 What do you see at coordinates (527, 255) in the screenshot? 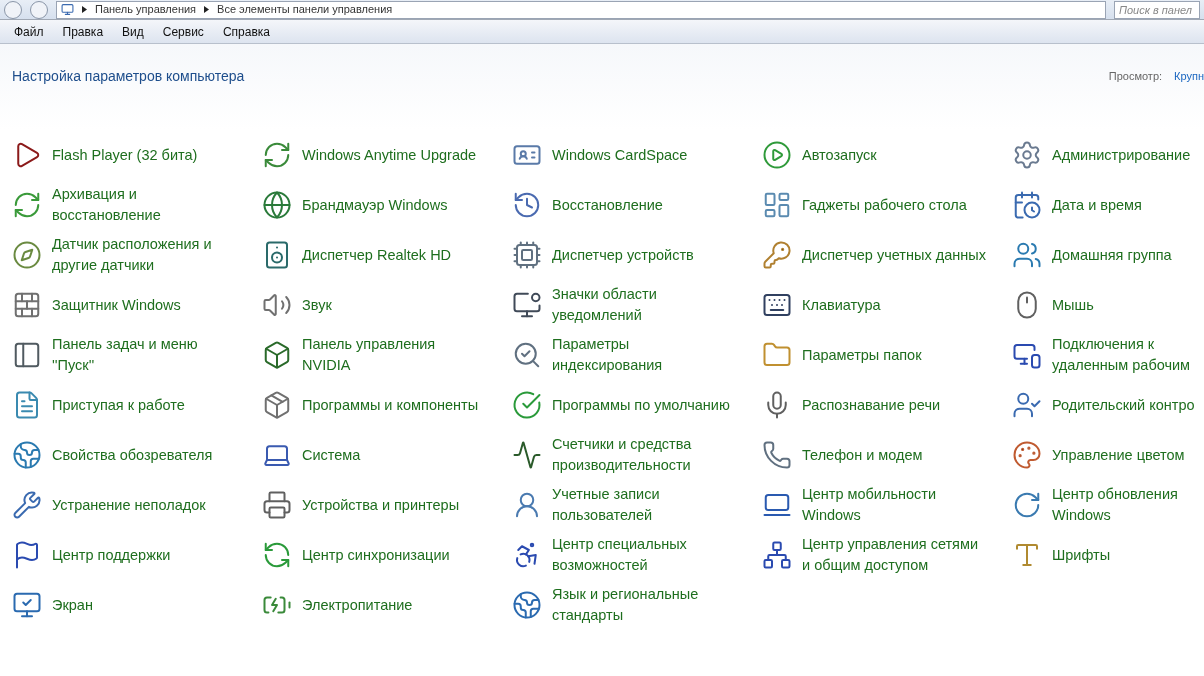
I see `chip-icon` at bounding box center [527, 255].